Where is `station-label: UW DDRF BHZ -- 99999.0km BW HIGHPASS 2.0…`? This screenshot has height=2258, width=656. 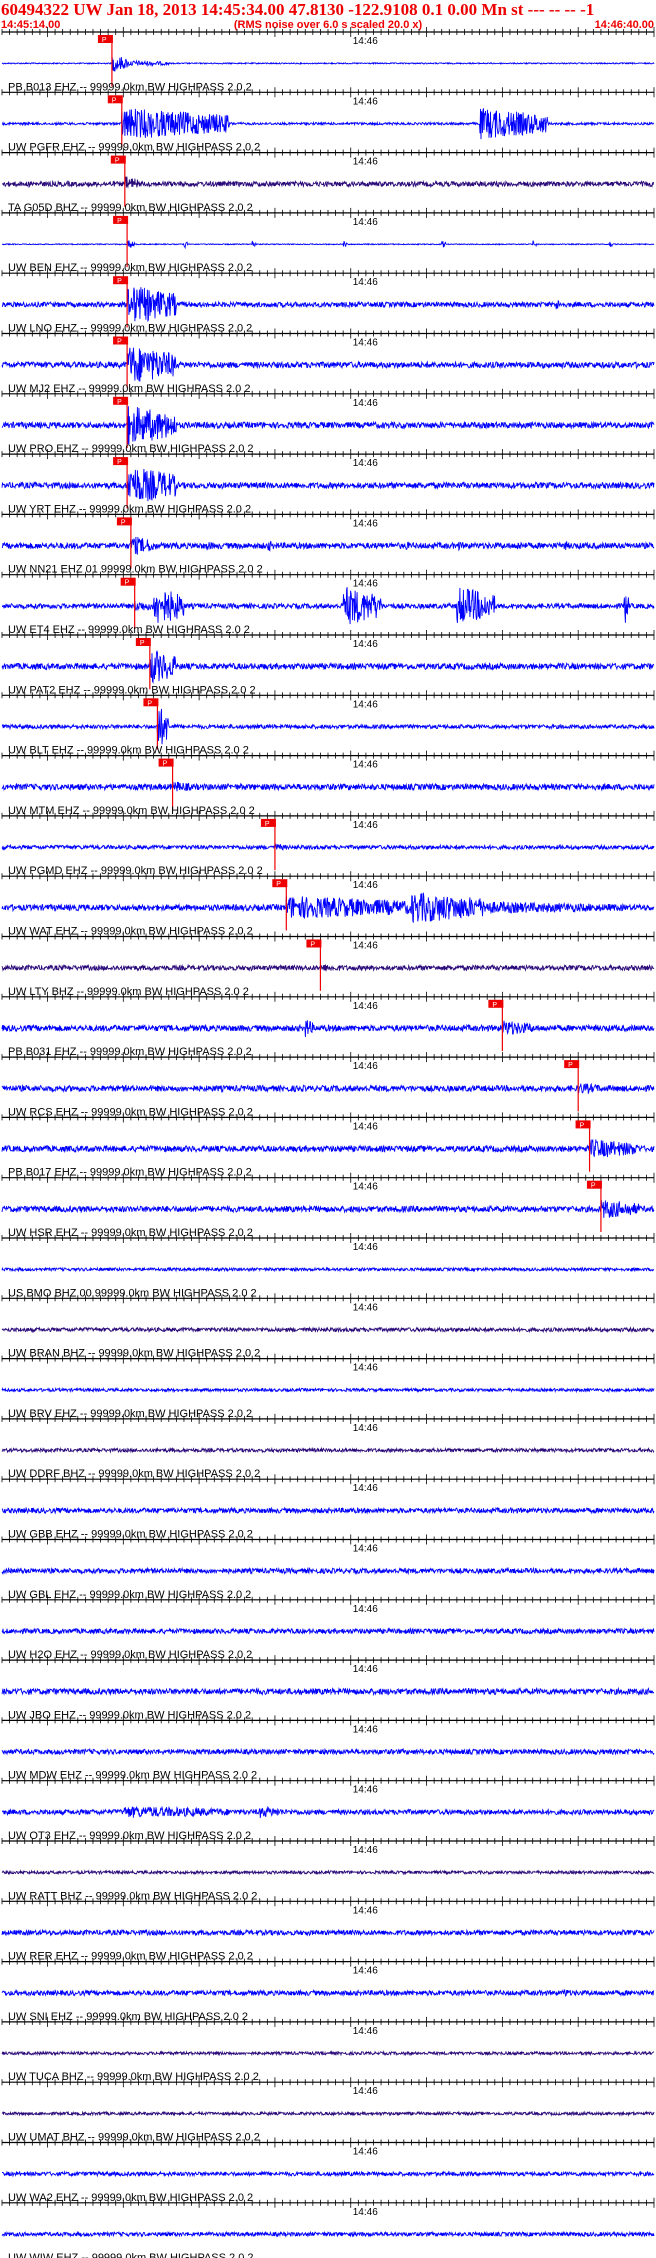 station-label: UW DDRF BHZ -- 99999.0km BW HIGHPASS 2.0… is located at coordinates (134, 1474).